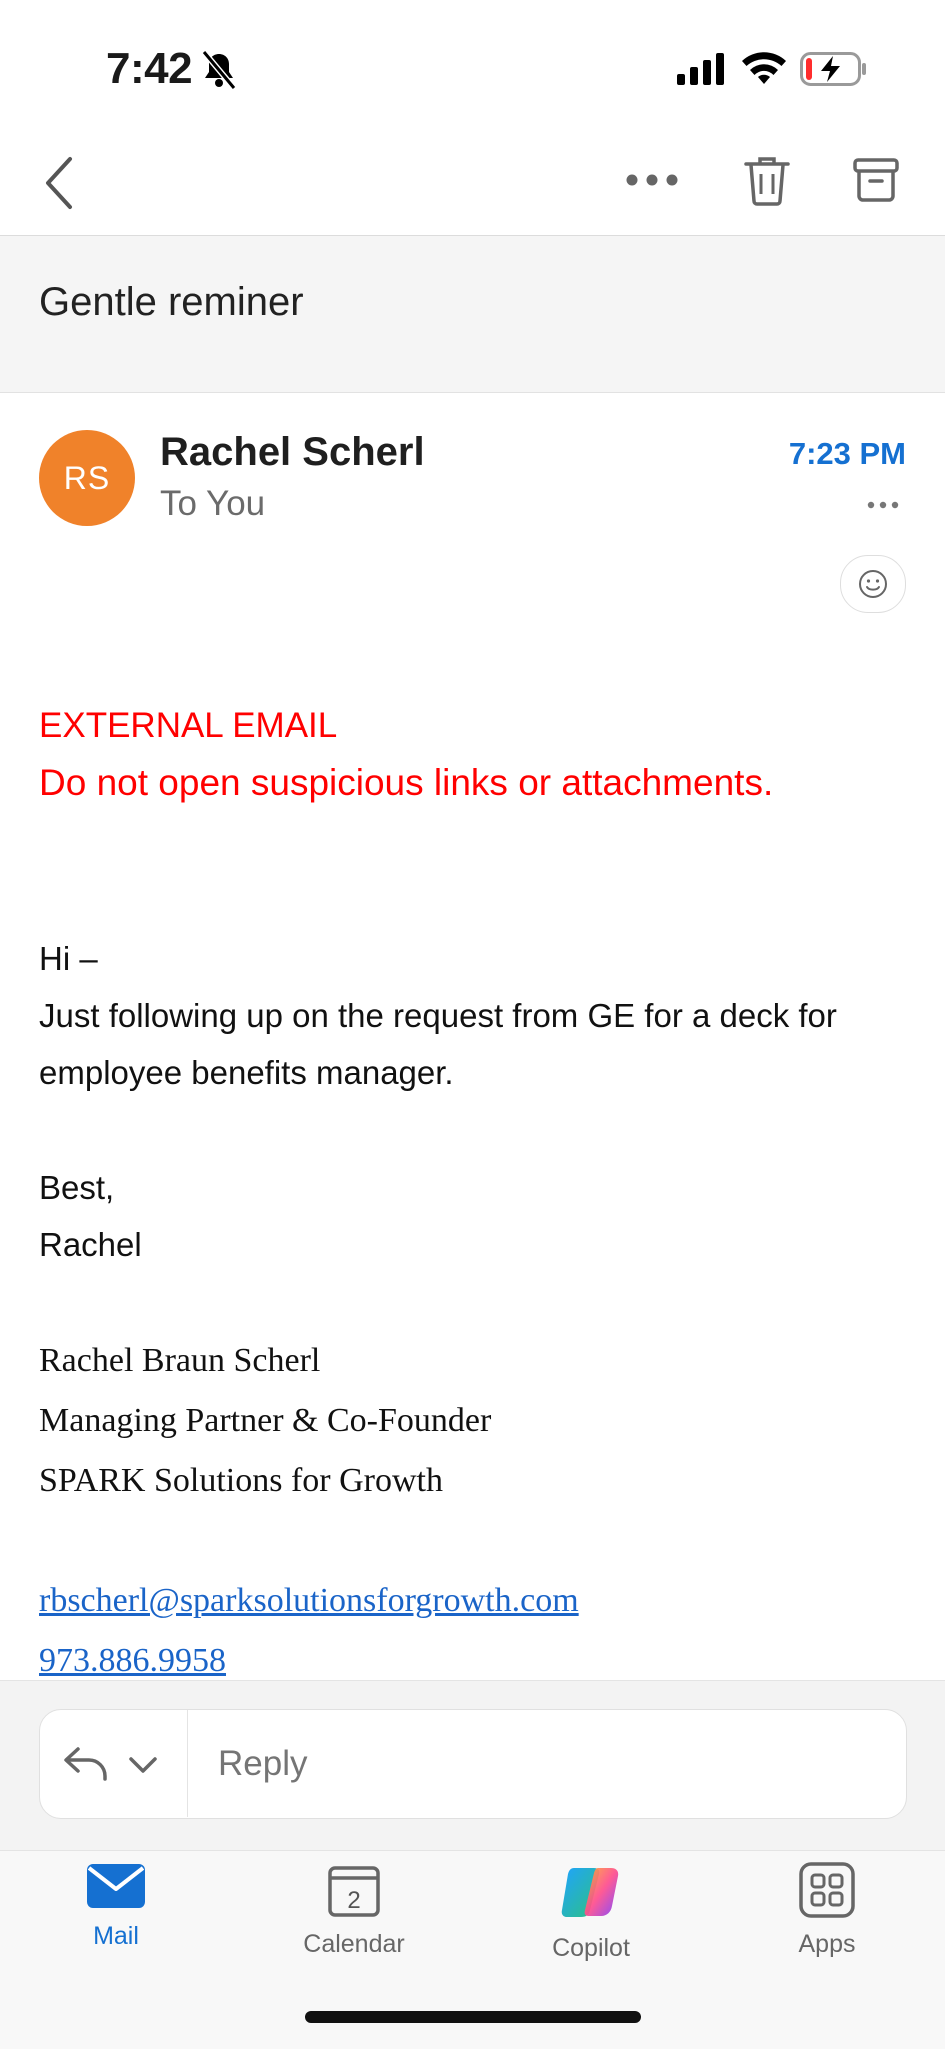 This screenshot has height=2049, width=945. I want to click on tab-label: Mail, so click(116, 1936).